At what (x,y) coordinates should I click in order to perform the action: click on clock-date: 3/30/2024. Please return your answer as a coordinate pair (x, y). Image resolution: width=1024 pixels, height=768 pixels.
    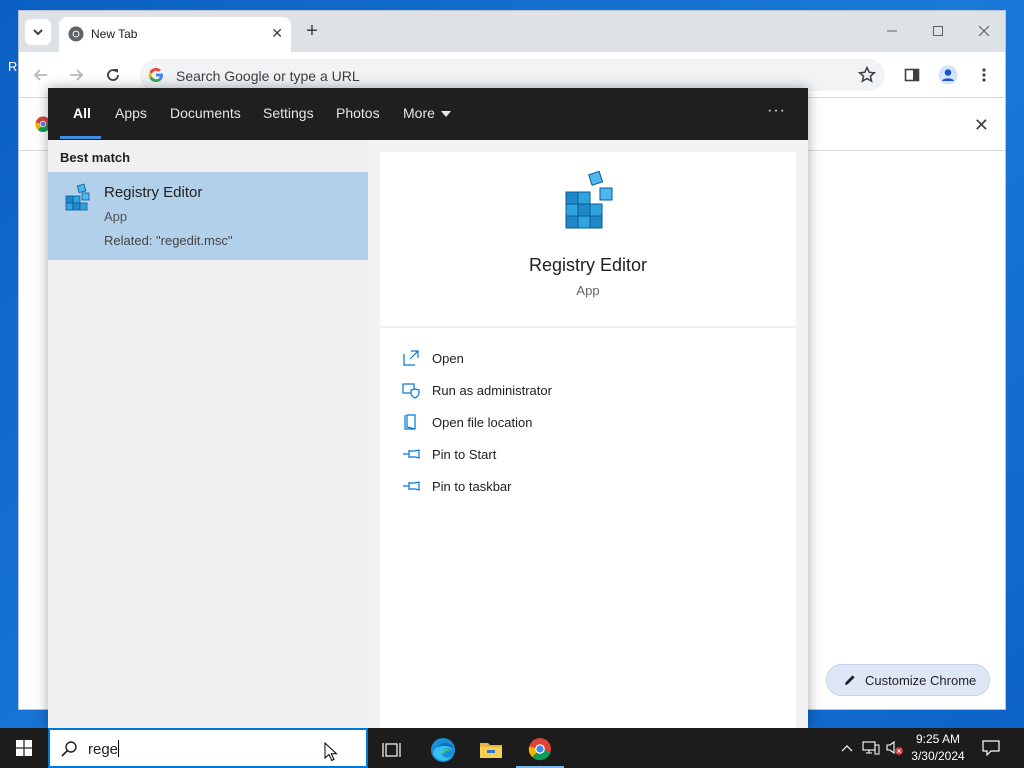
    Looking at the image, I should click on (938, 756).